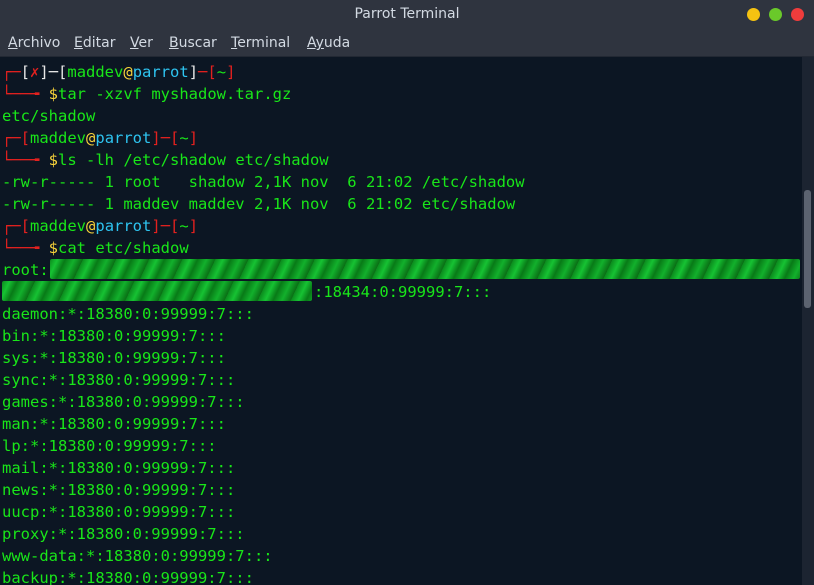 The height and width of the screenshot is (585, 814). Describe the element at coordinates (775, 14) in the screenshot. I see `maximize-button` at that location.